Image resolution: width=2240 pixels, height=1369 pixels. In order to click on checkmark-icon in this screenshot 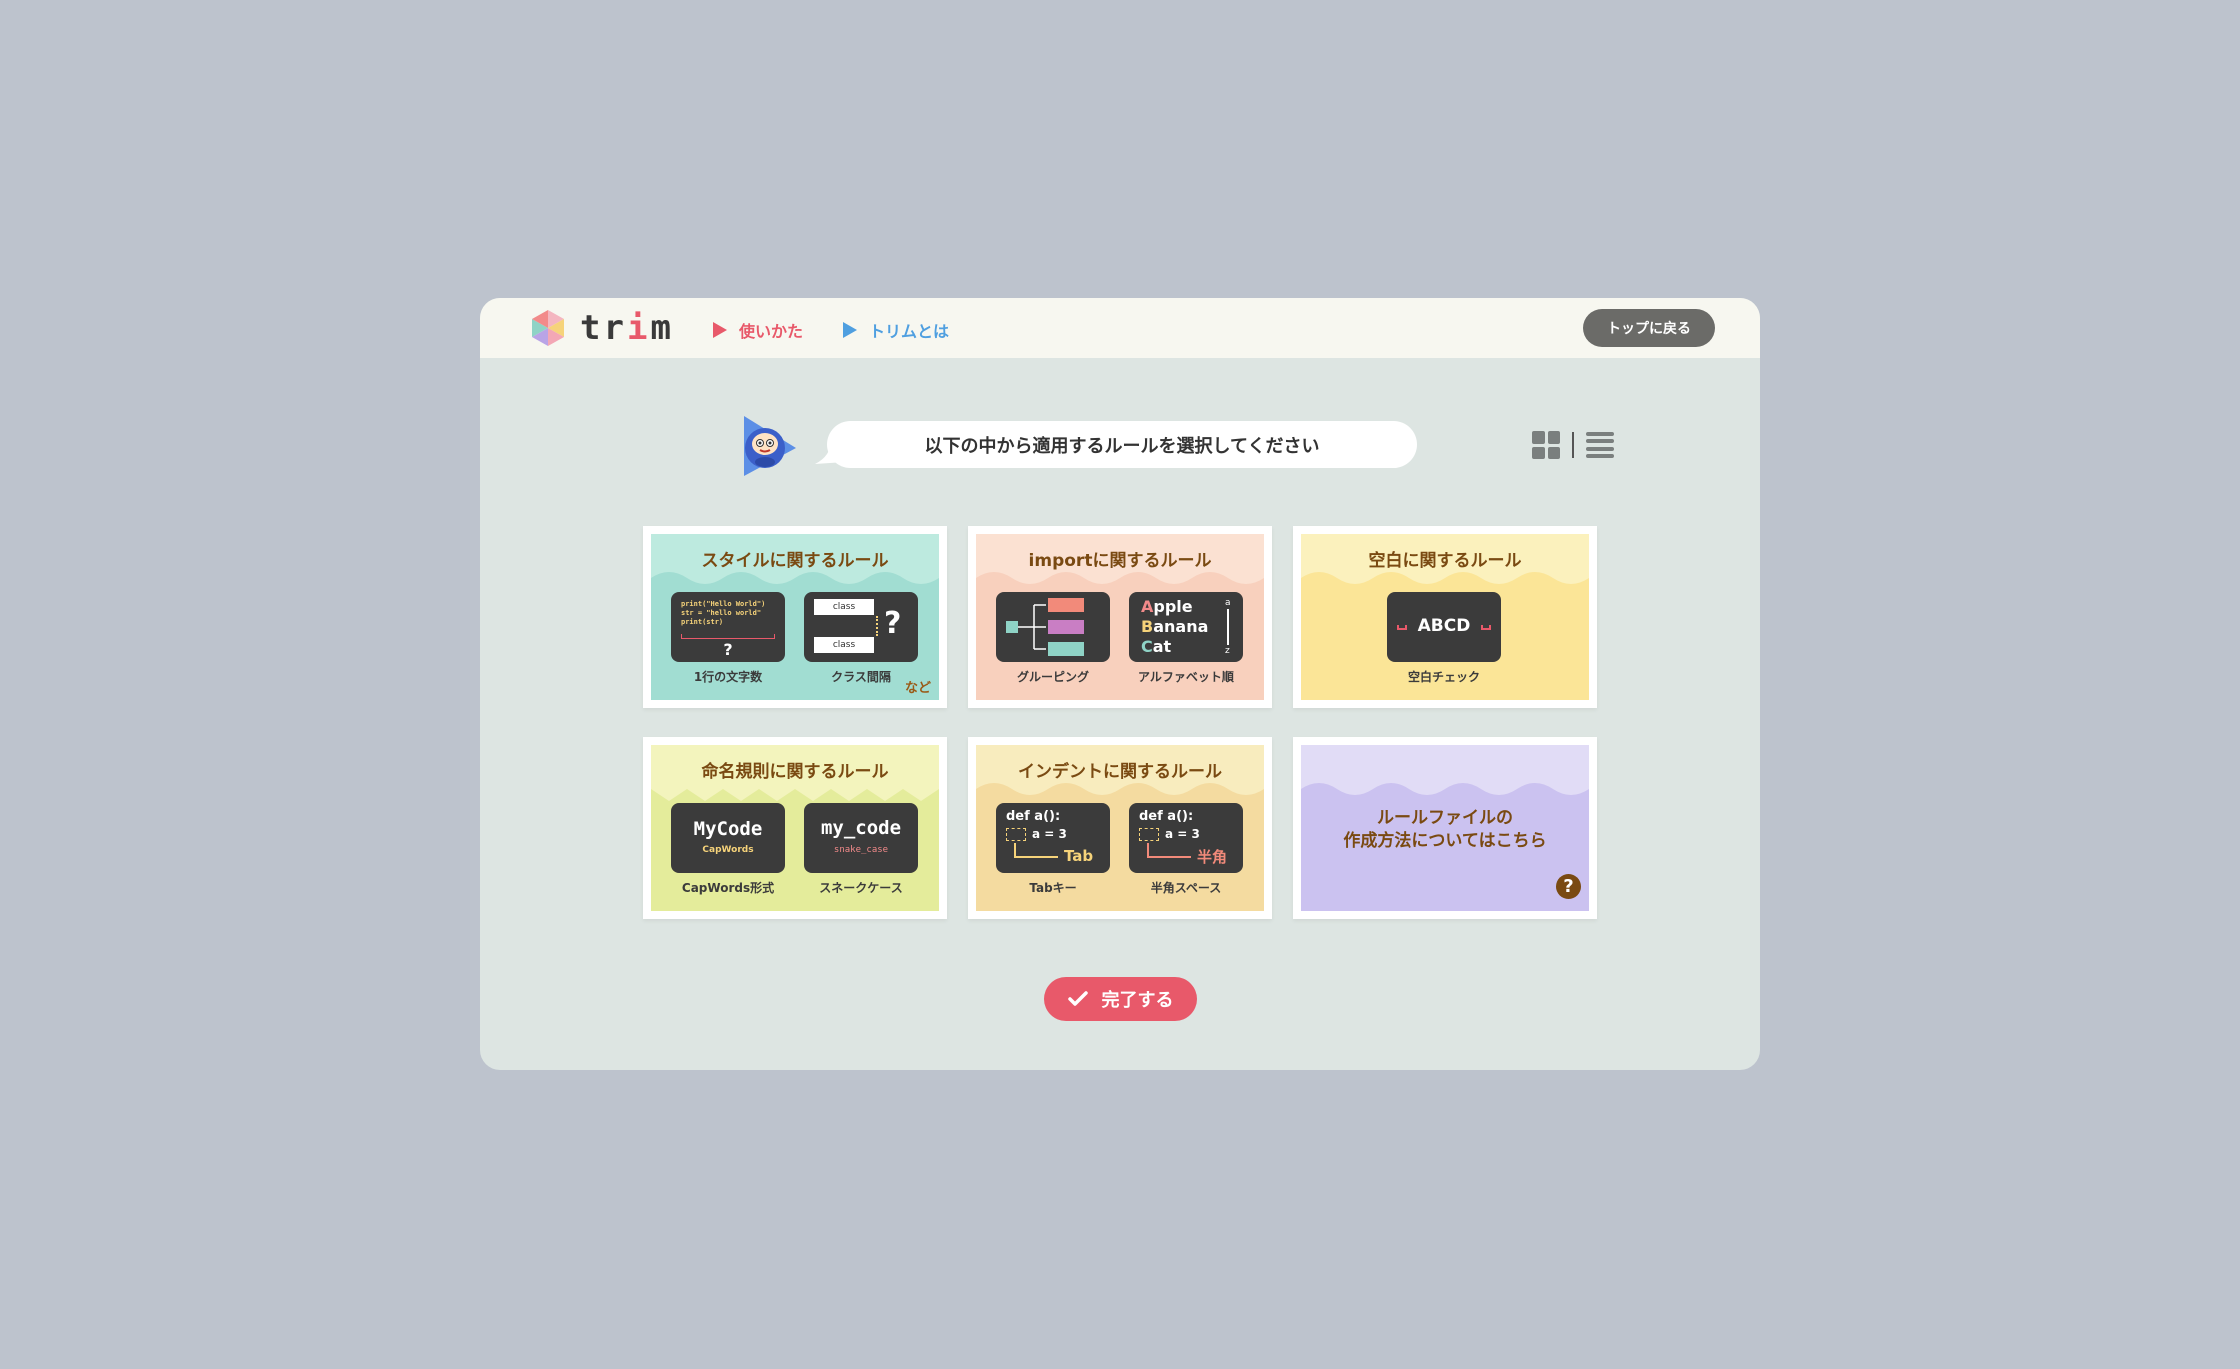, I will do `click(1077, 998)`.